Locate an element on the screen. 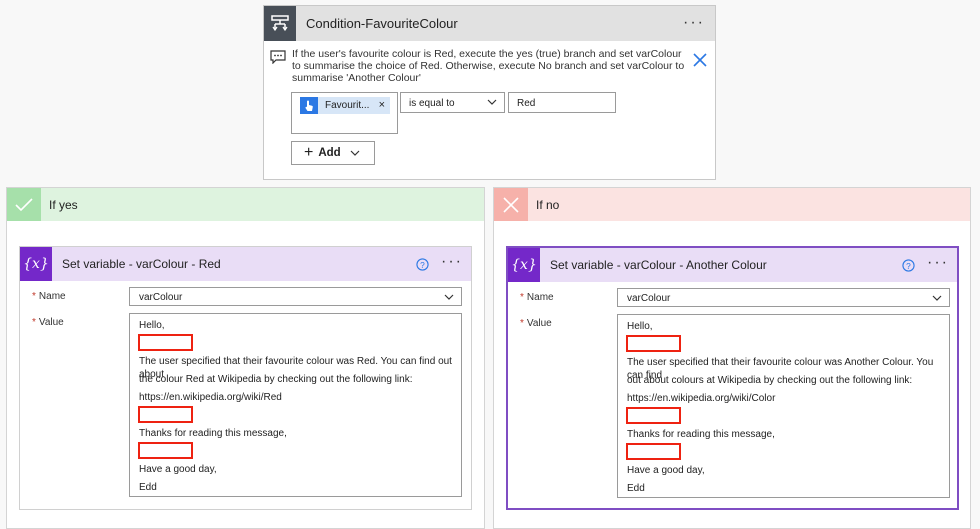  value-line: https://en.wikipedia.org/wiki/Color is located at coordinates (701, 398).